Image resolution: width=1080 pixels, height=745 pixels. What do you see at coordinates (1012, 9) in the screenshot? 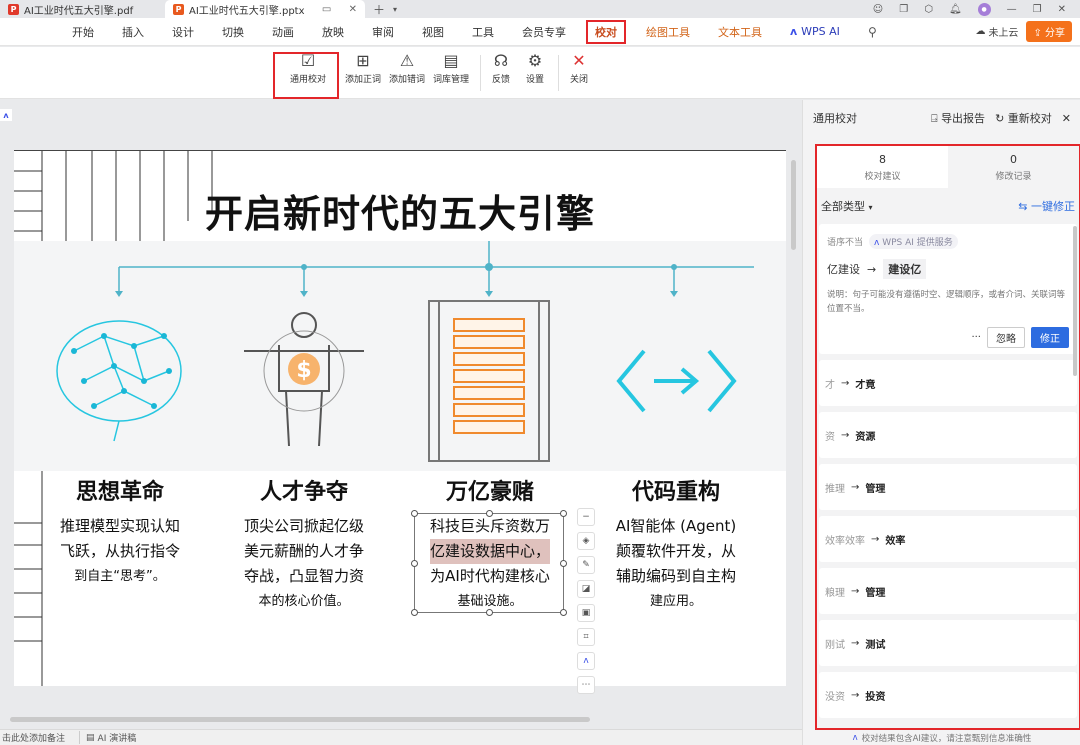
I see `minimize-icon: —` at bounding box center [1012, 9].